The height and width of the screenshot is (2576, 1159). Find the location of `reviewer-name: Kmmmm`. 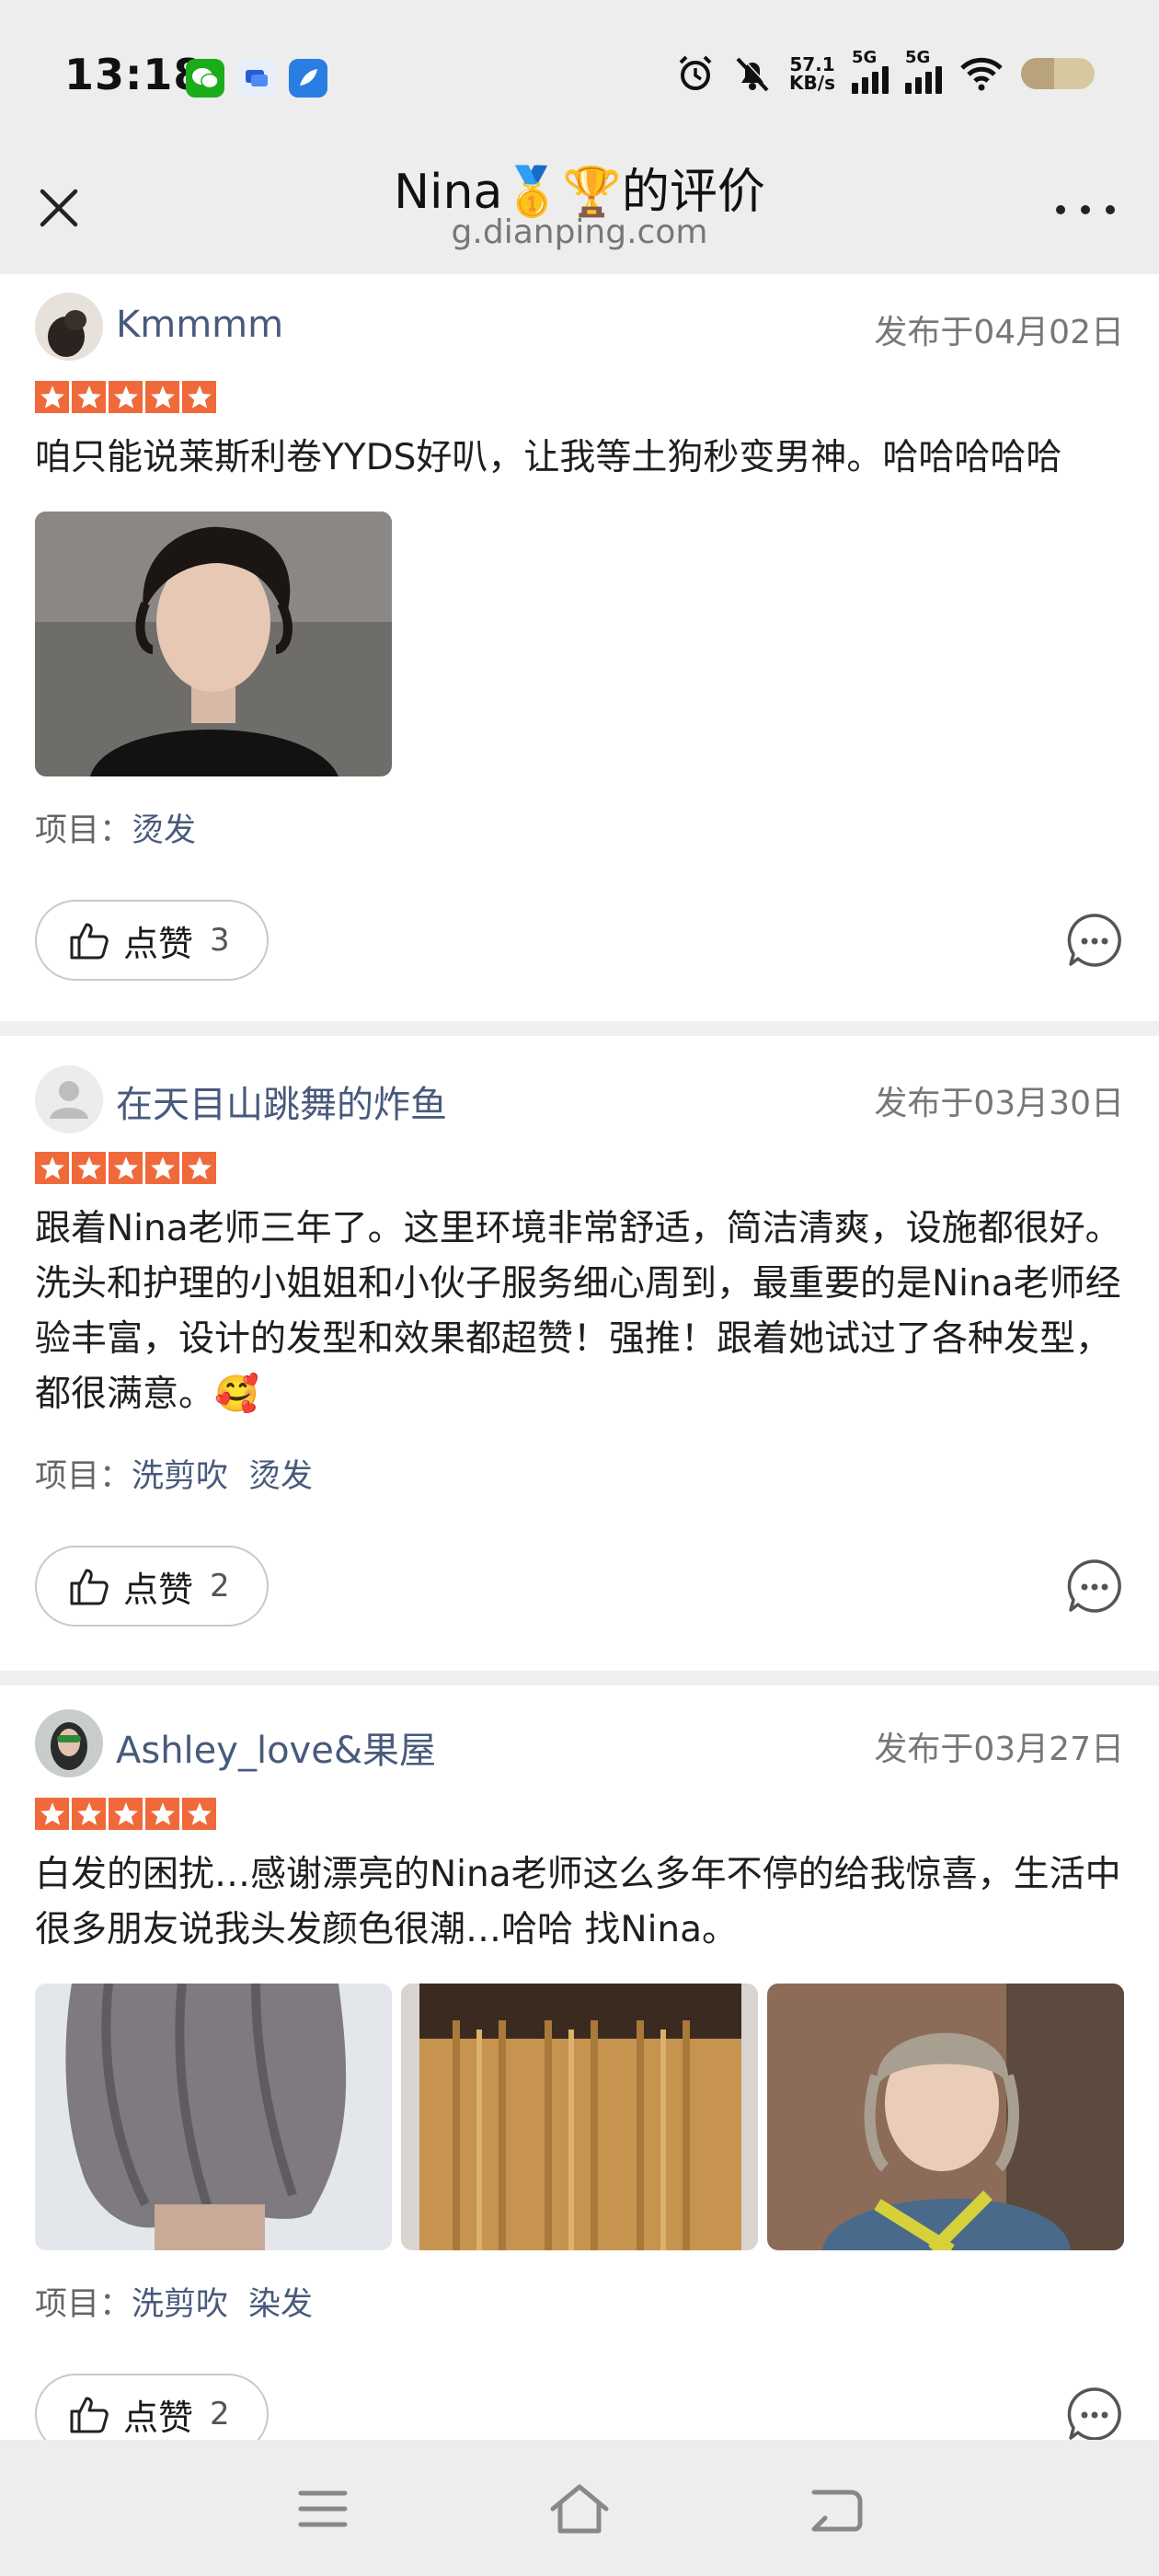

reviewer-name: Kmmmm is located at coordinates (199, 325).